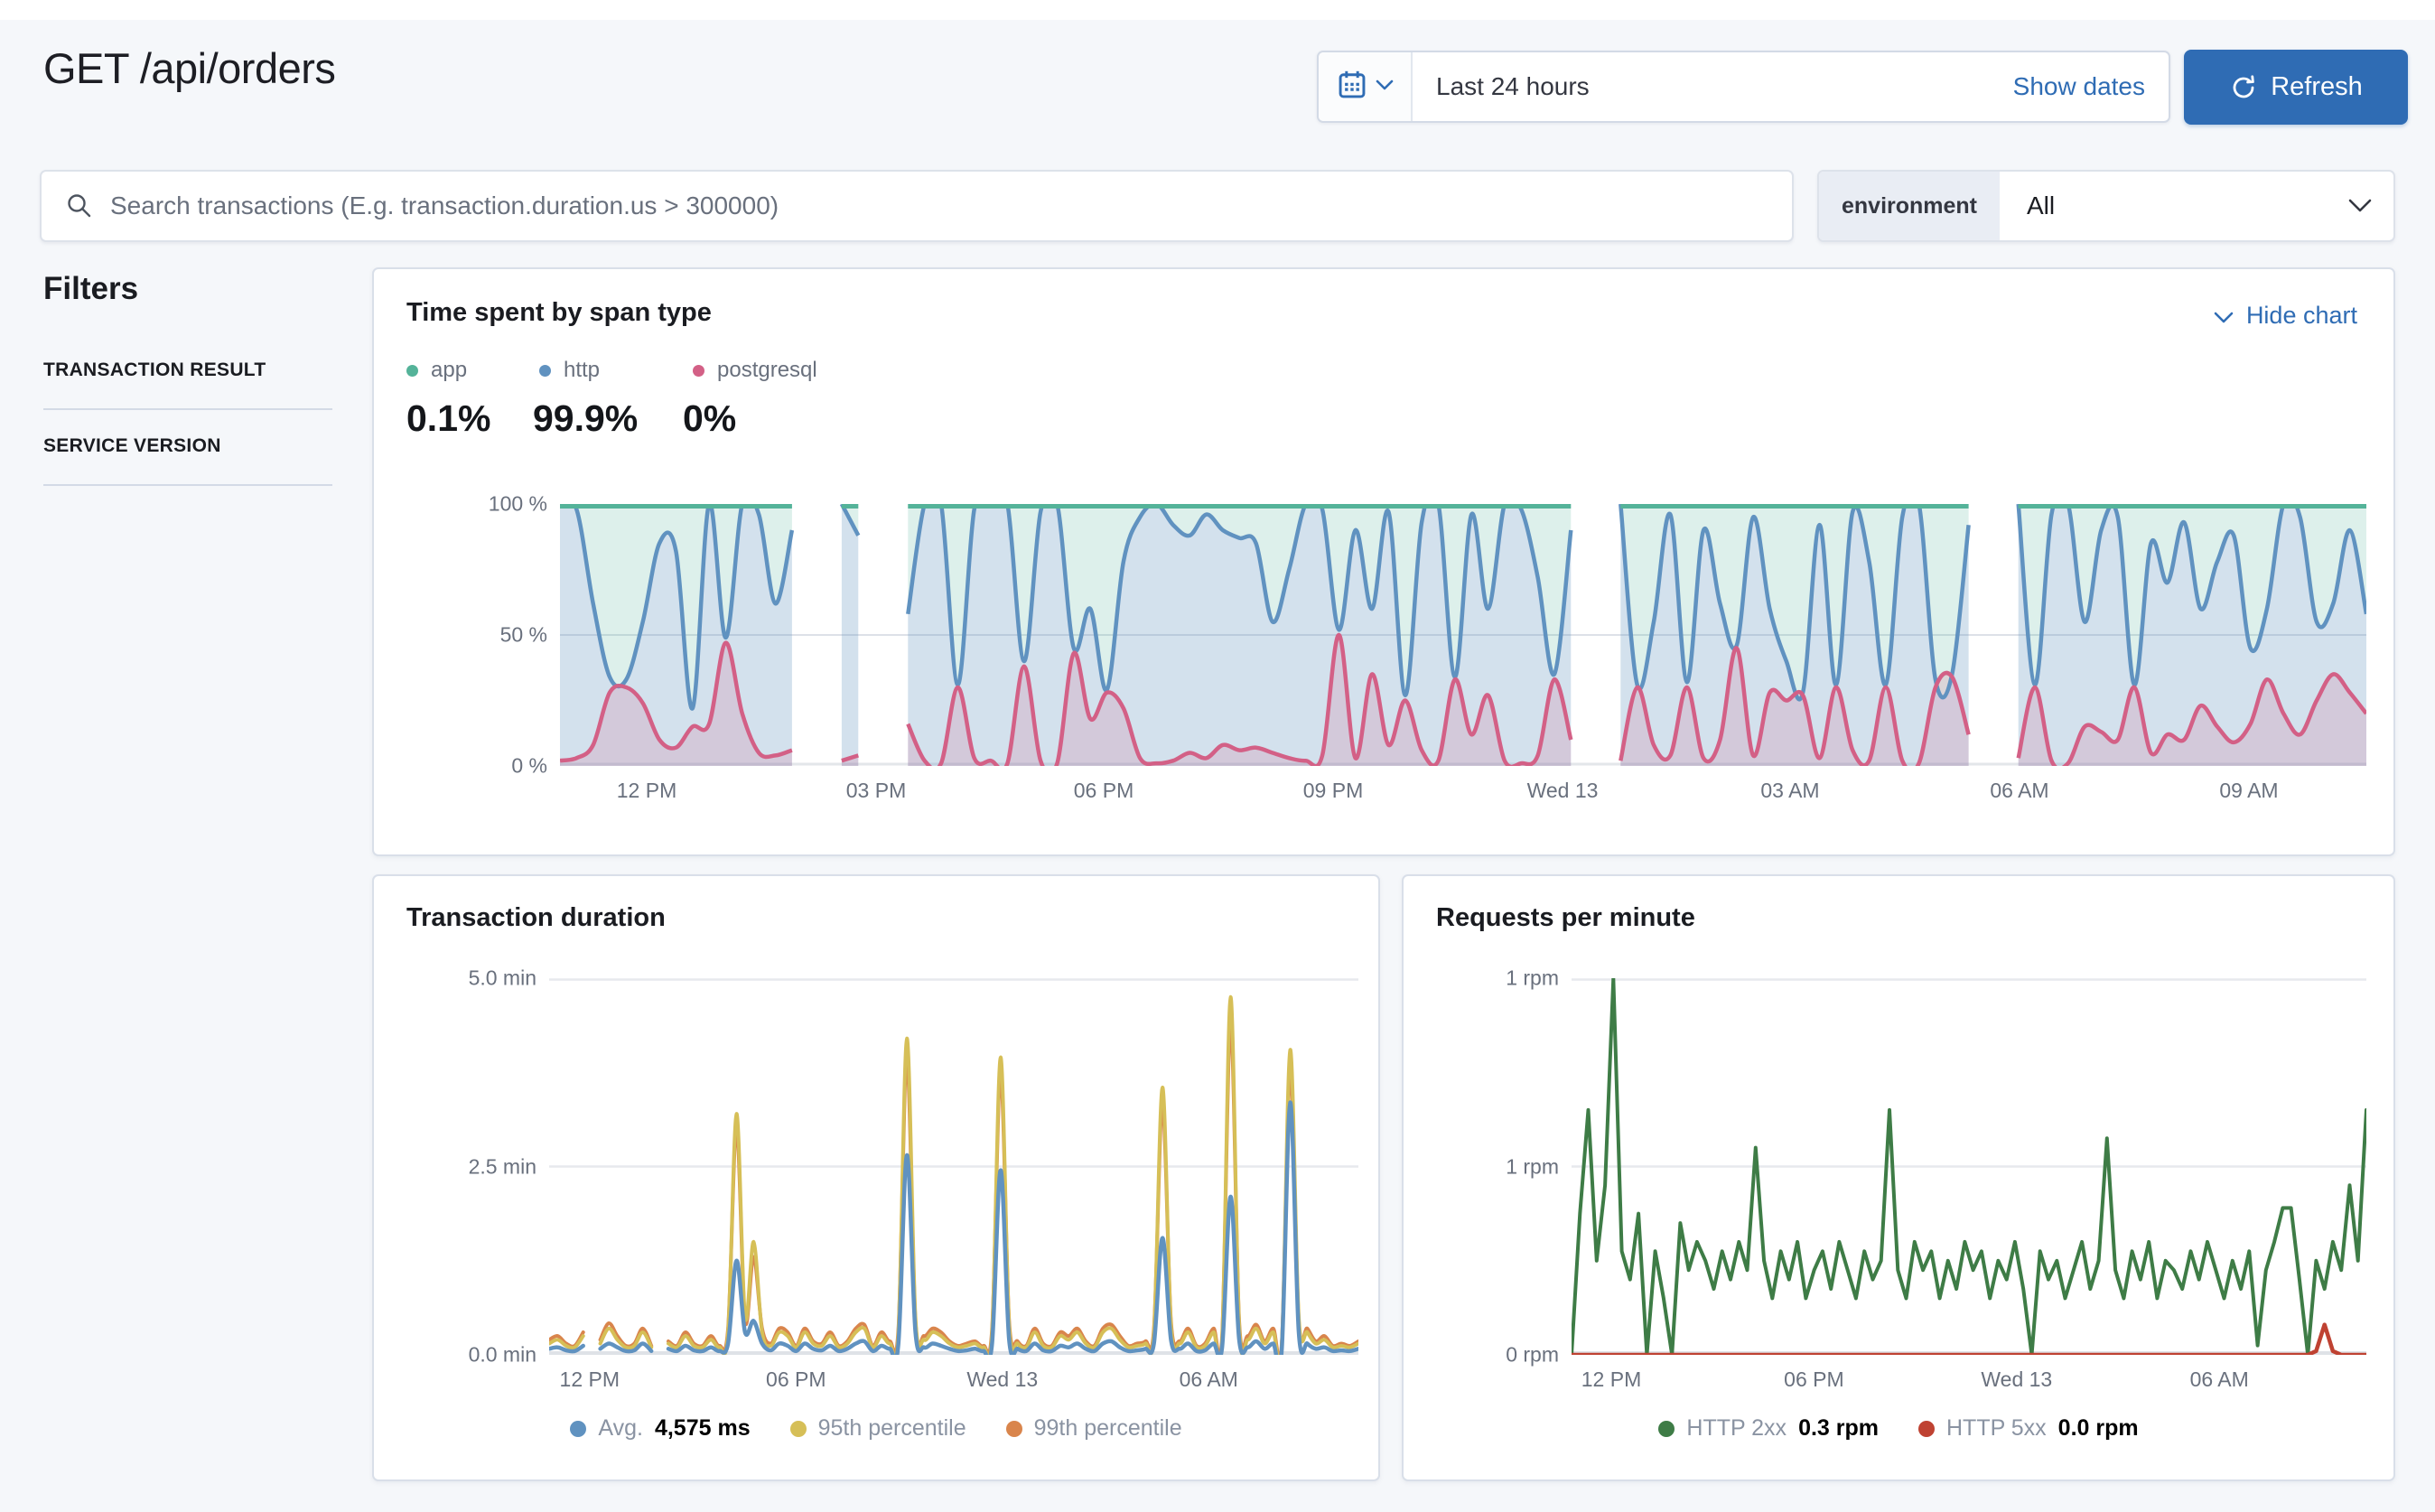  Describe the element at coordinates (189, 68) in the screenshot. I see `page-title: GET /api/orders` at that location.